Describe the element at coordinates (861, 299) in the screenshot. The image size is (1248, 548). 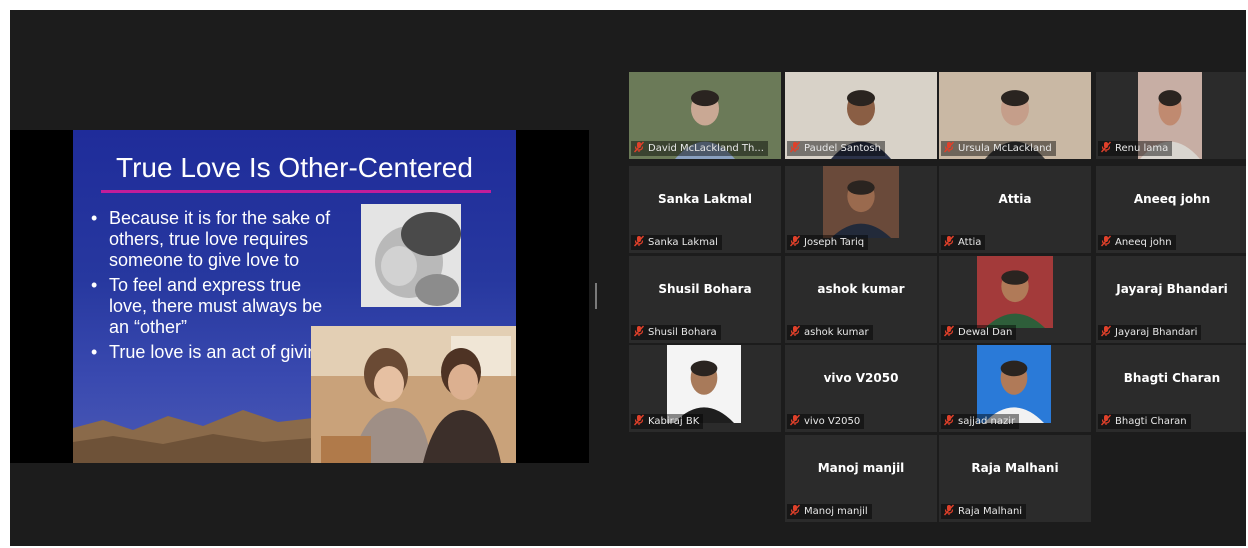
I see `participant-tile: ashok kumar ashok kumar` at that location.